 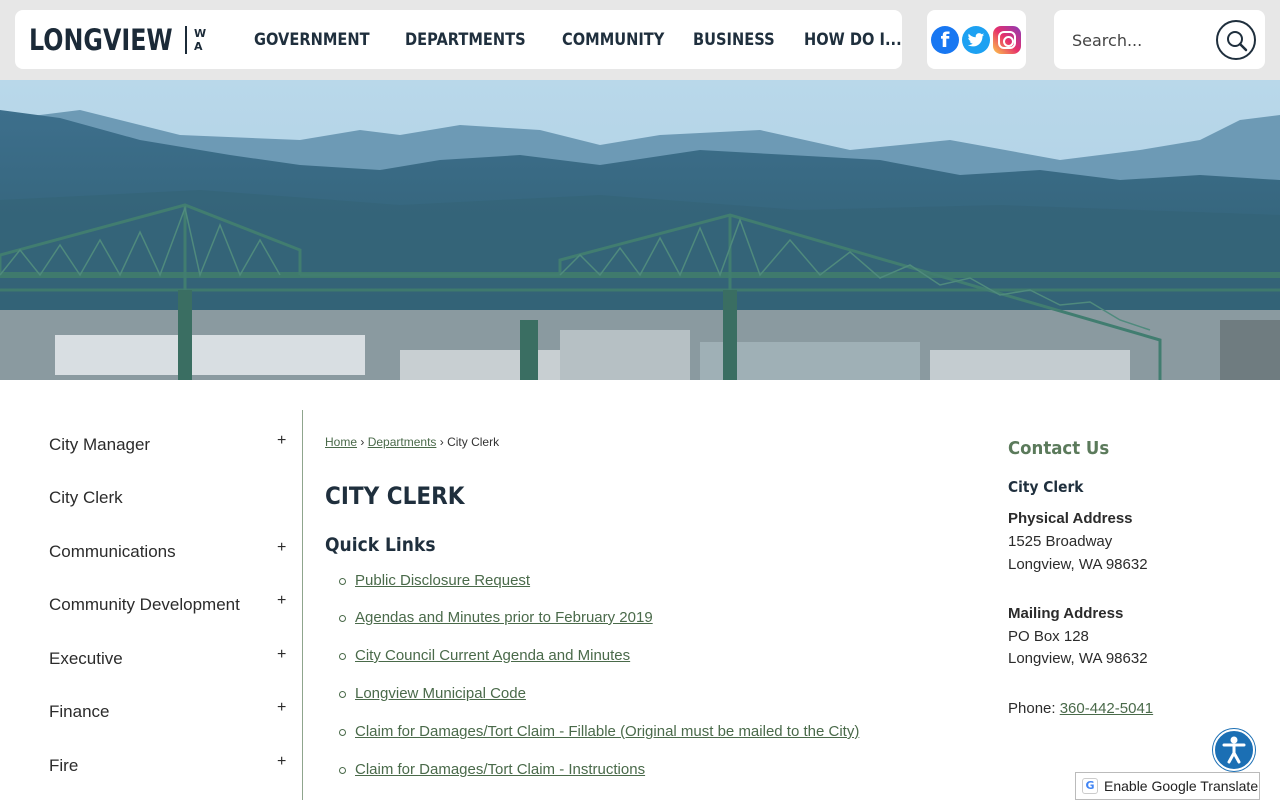 I want to click on phone-link: 360-442-5041, so click(x=1106, y=708).